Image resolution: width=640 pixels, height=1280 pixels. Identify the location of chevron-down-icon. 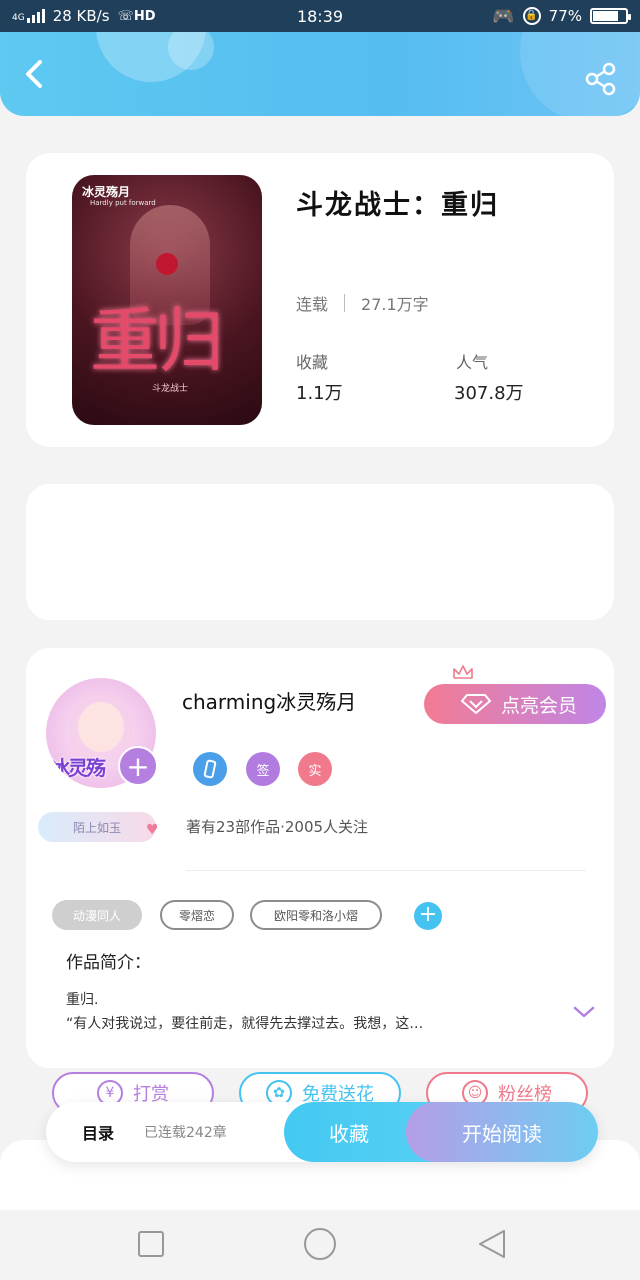
(584, 1012).